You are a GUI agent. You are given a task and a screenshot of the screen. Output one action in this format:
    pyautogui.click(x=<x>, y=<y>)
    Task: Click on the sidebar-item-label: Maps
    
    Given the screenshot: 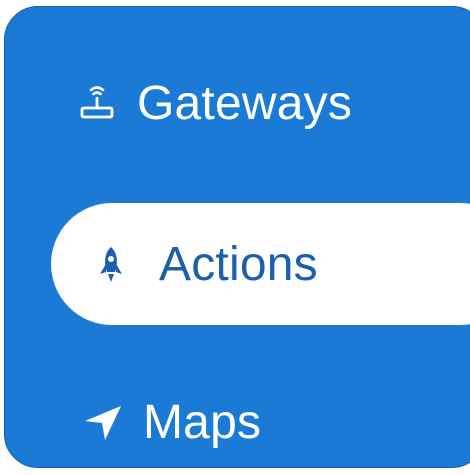 What is the action you would take?
    pyautogui.click(x=202, y=422)
    